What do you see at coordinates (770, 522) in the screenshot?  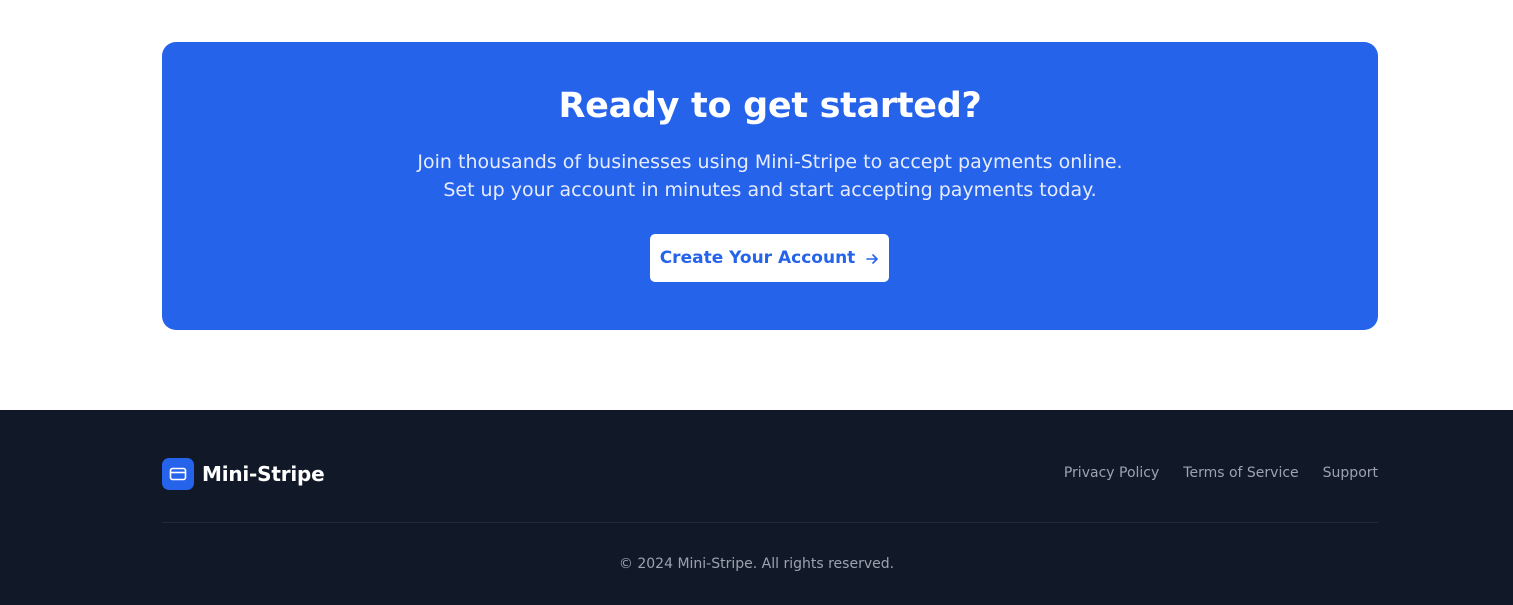 I see `footer-divider` at bounding box center [770, 522].